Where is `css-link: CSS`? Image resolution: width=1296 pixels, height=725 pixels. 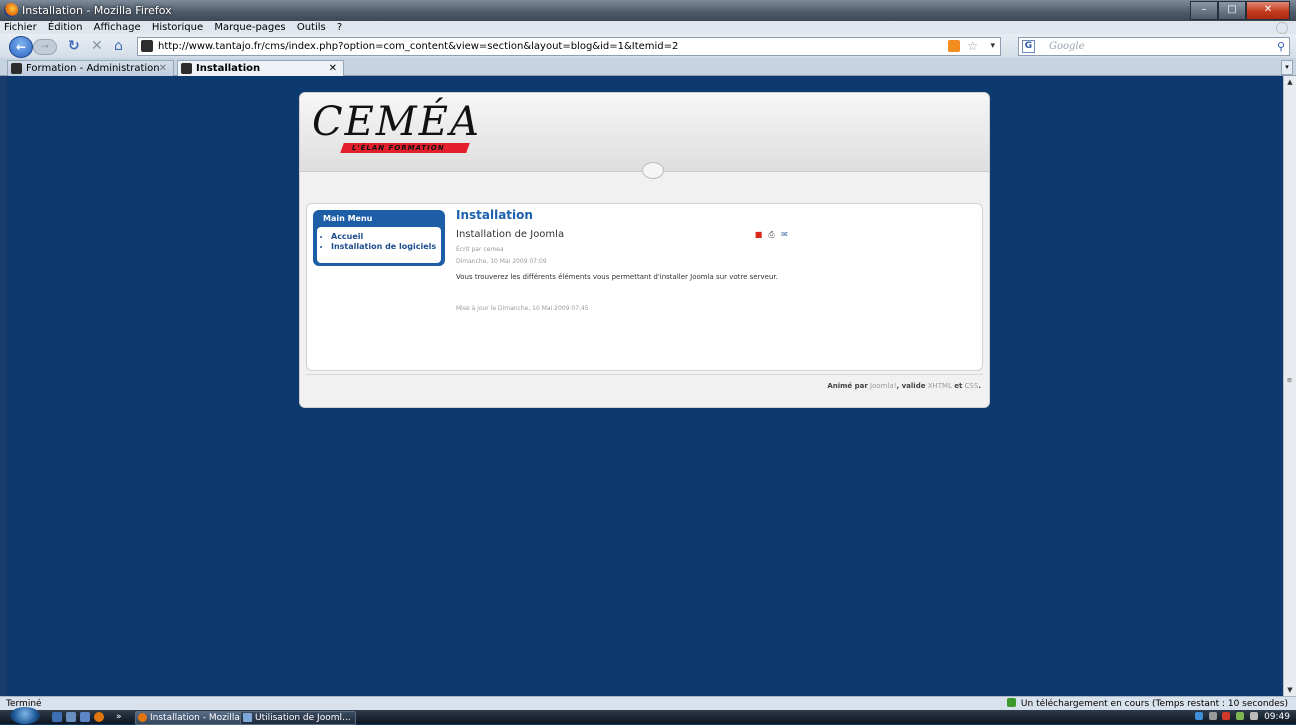
css-link: CSS is located at coordinates (972, 386).